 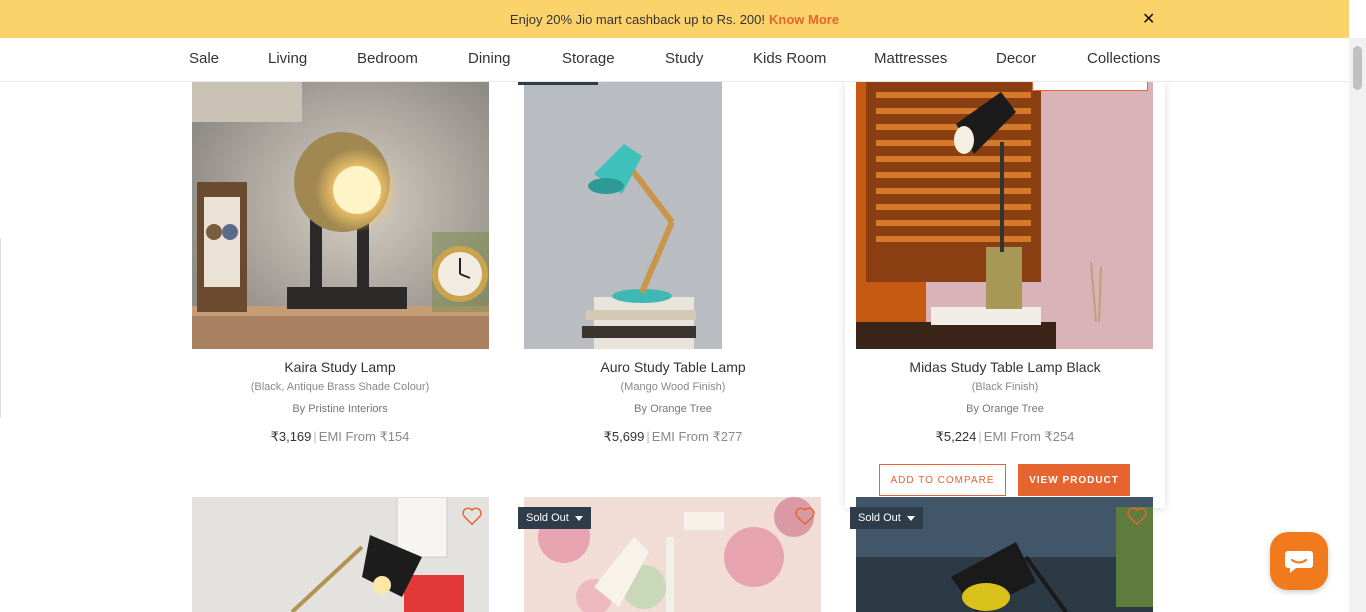 I want to click on product-price: ₹5,224 | EMI From ₹254, so click(x=1005, y=436).